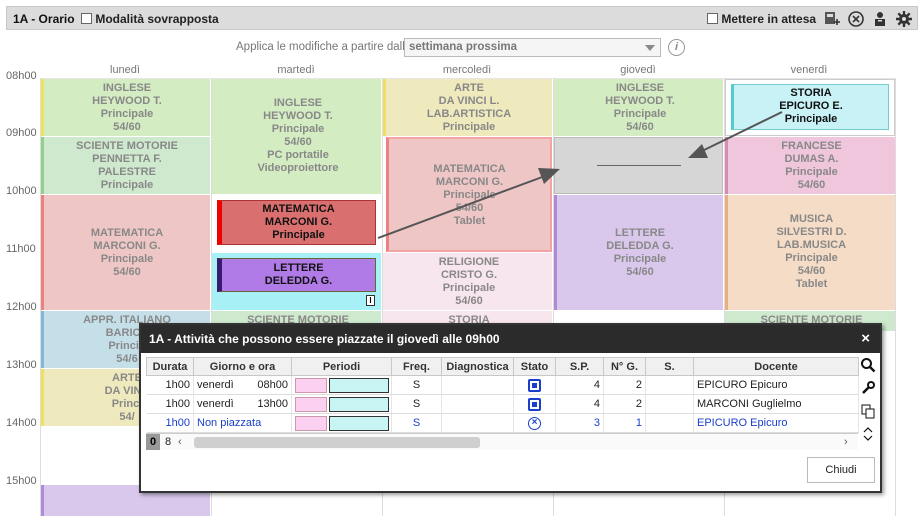 This screenshot has height=516, width=924. What do you see at coordinates (324, 47) in the screenshot?
I see `apply-label: Applica le modifiche a partire dalla` at bounding box center [324, 47].